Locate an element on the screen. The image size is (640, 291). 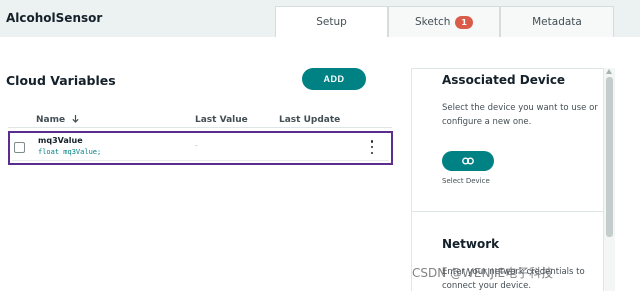
table-row-content: mq3Value float mq3Value; - is located at coordinates (200, 148).